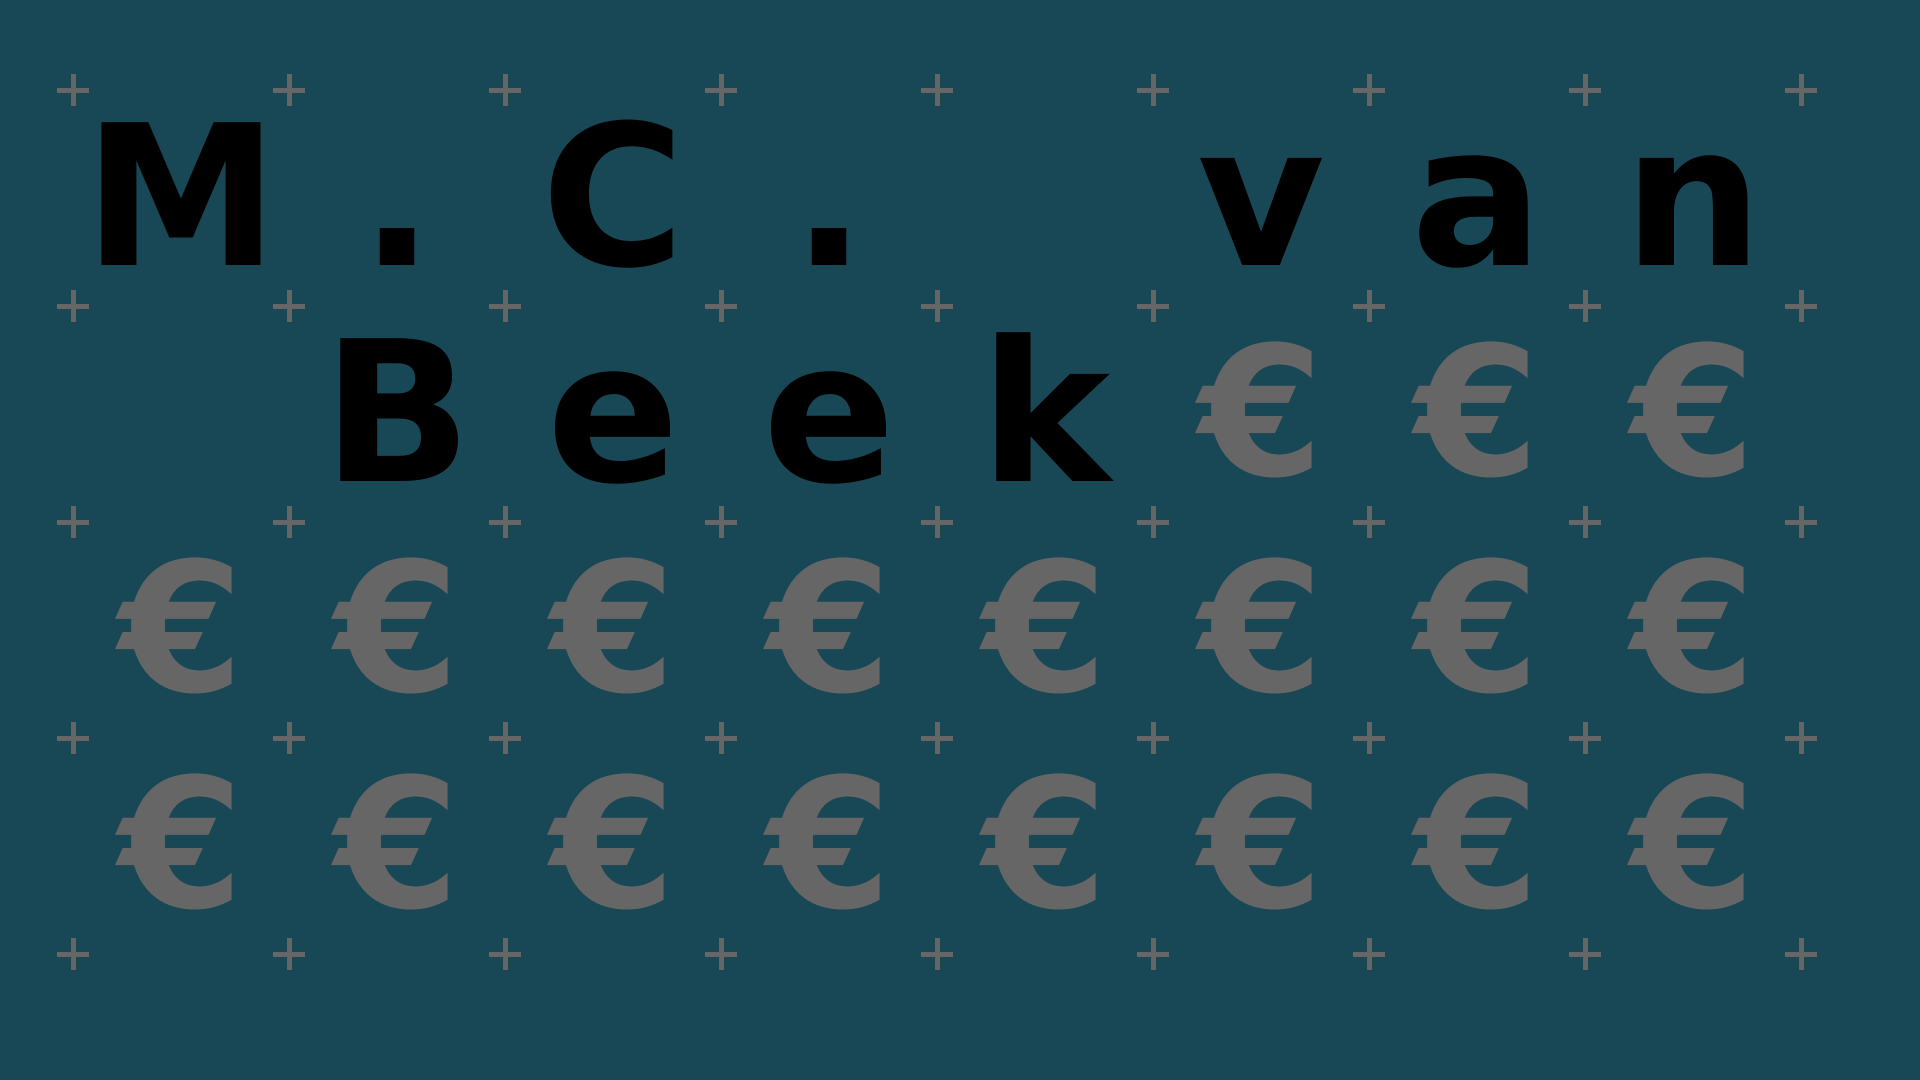  Describe the element at coordinates (1693, 198) in the screenshot. I see `name-letter: n` at that location.